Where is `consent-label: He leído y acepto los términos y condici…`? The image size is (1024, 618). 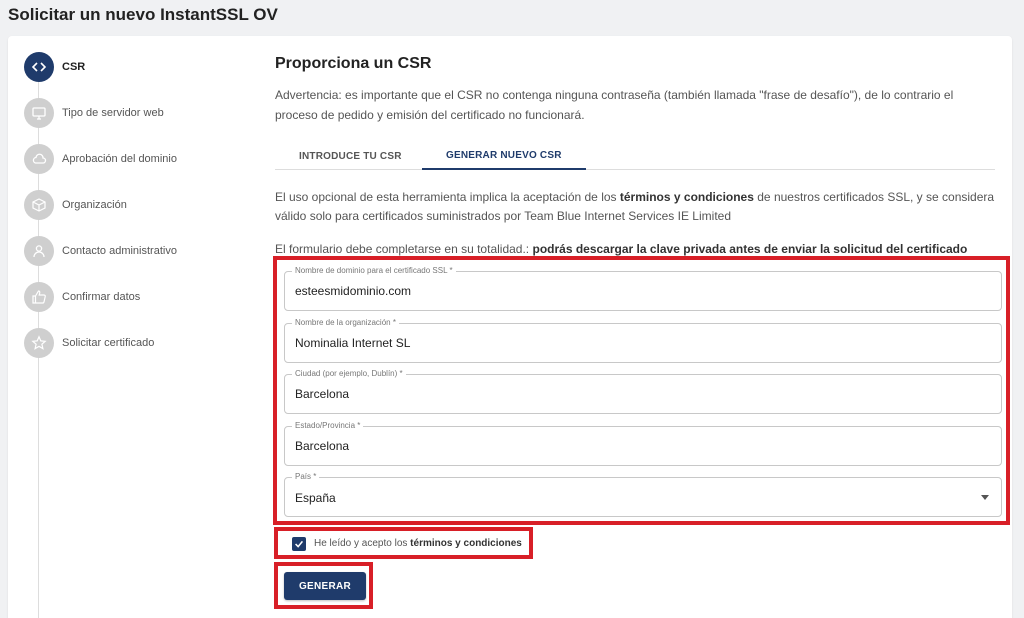 consent-label: He leído y acepto los términos y condici… is located at coordinates (418, 543).